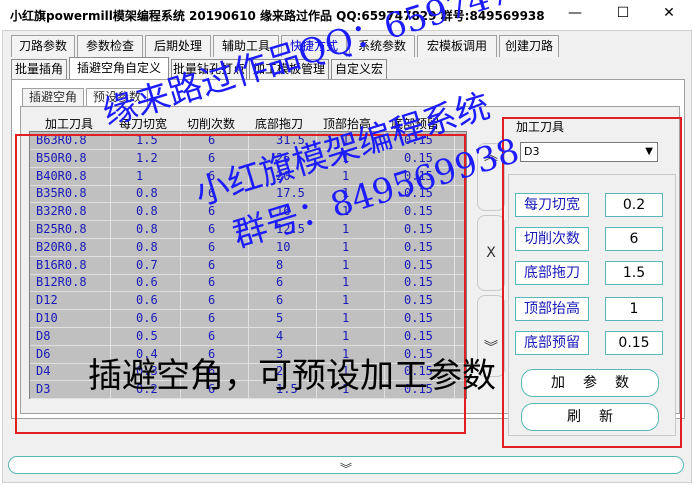  Describe the element at coordinates (119, 68) in the screenshot. I see `tab-corner-custom: 插避空角自定义` at that location.